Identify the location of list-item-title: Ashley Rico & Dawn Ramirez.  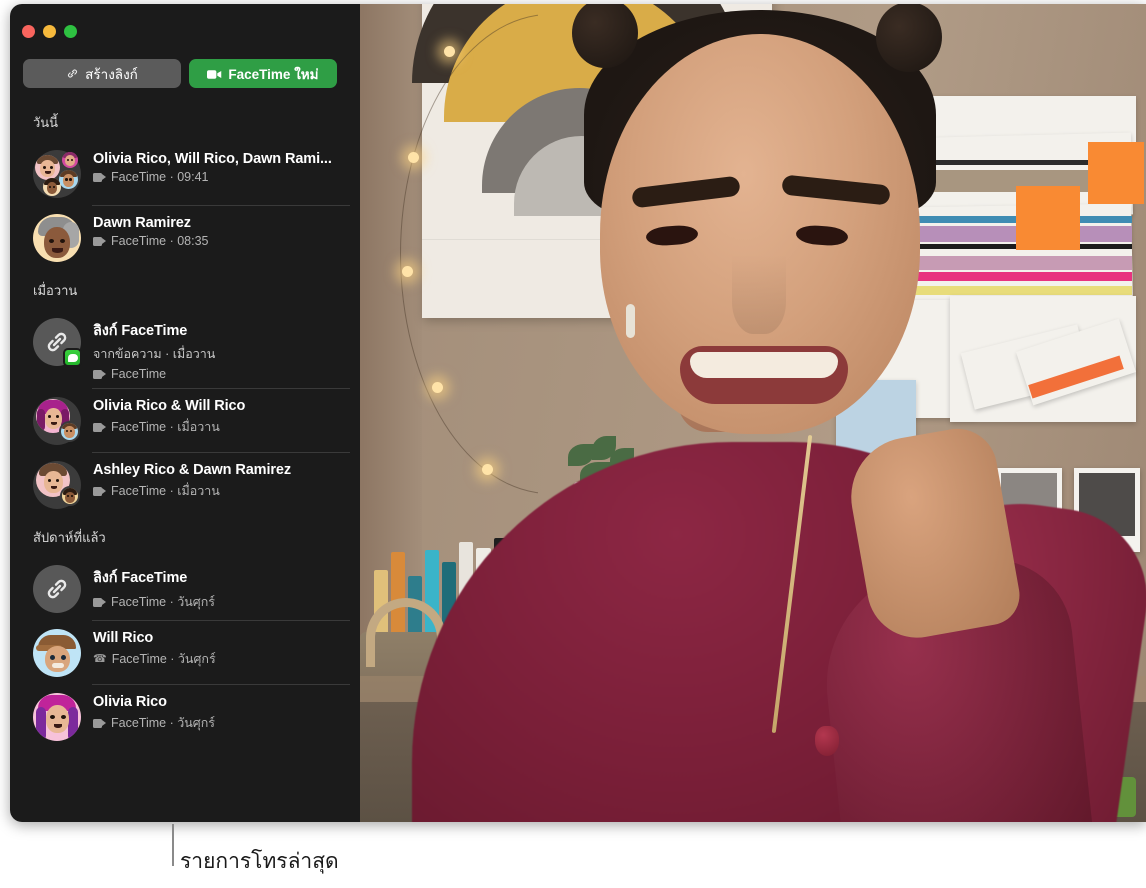
(192, 470).